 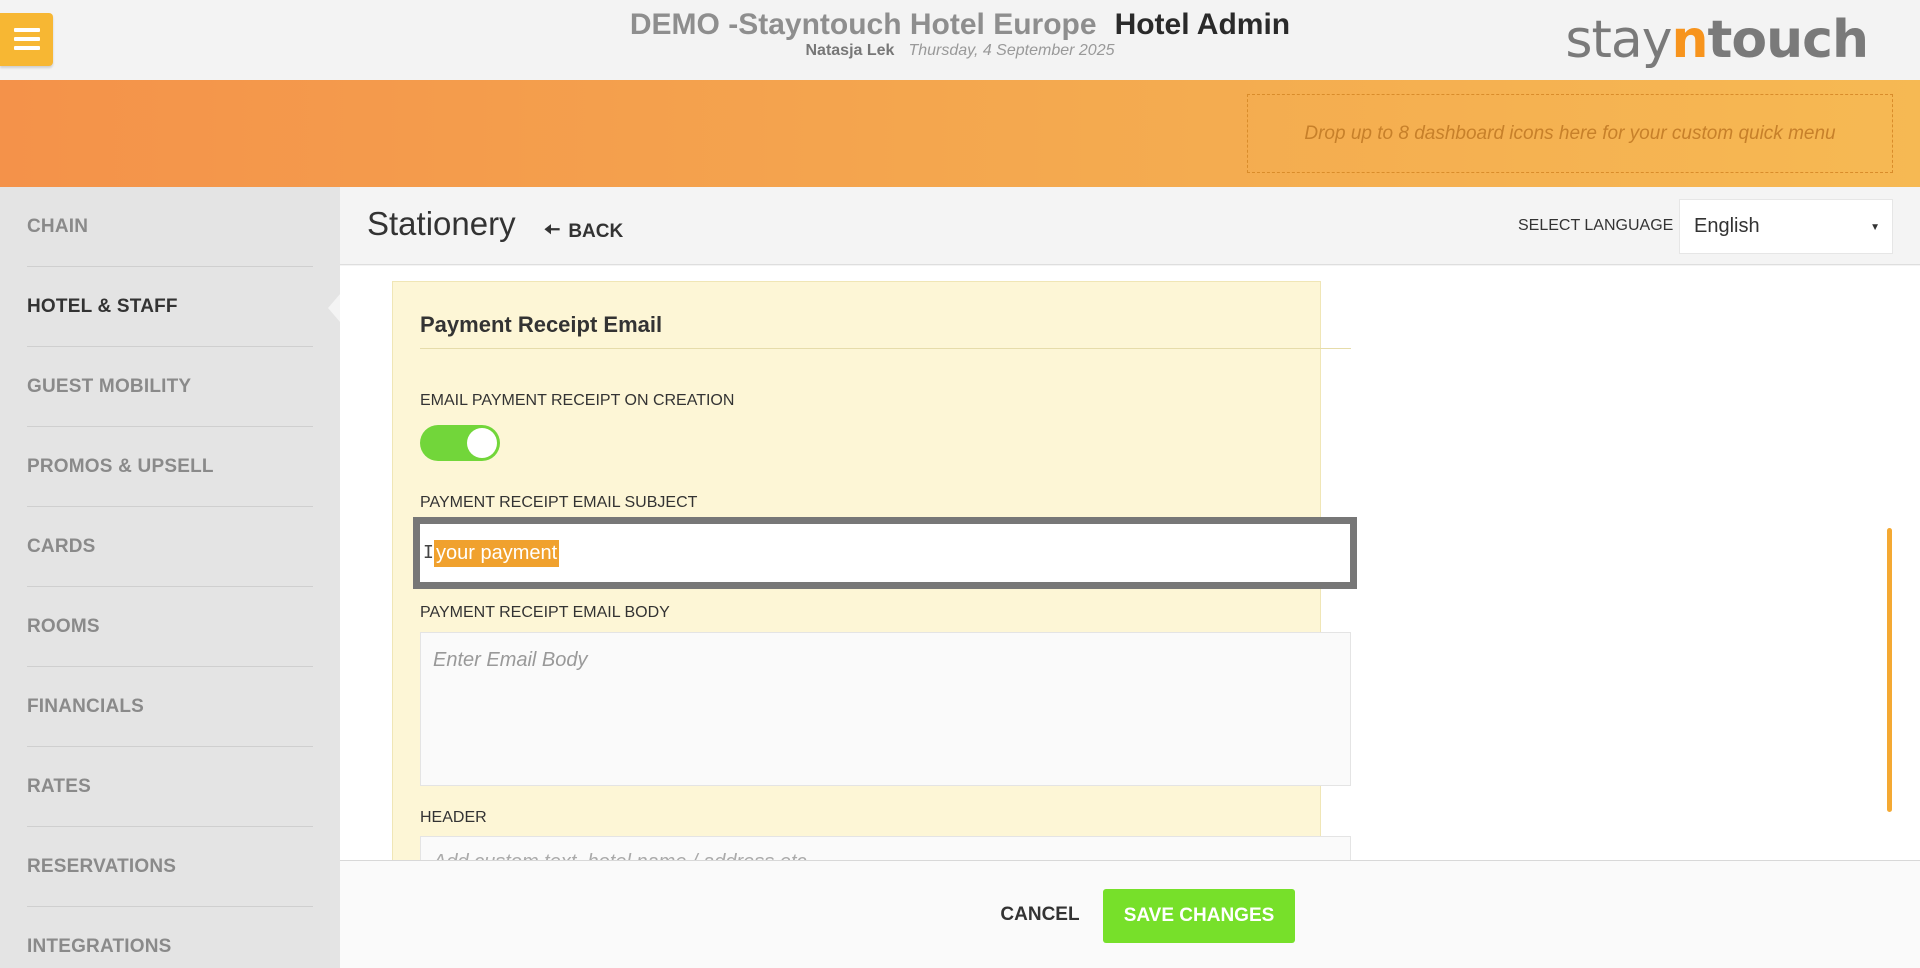 What do you see at coordinates (850, 50) in the screenshot?
I see `user-name: Natasja Lek` at bounding box center [850, 50].